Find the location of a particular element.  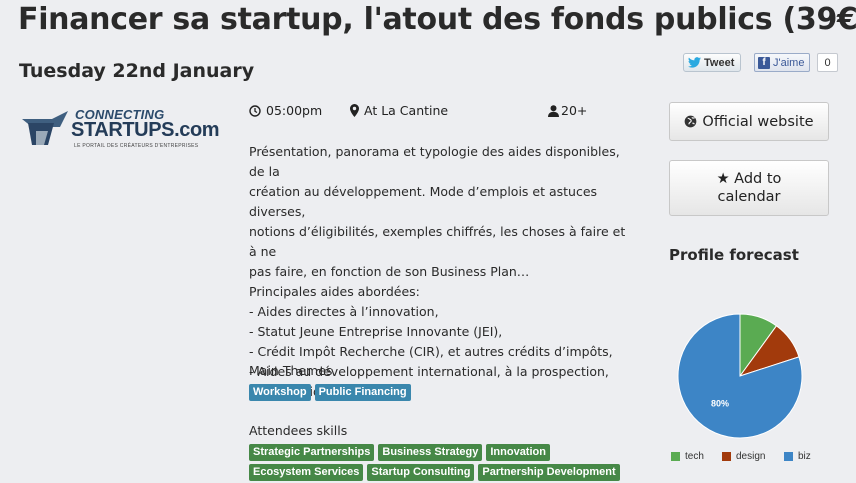

startup-logo-icon is located at coordinates (45, 128).